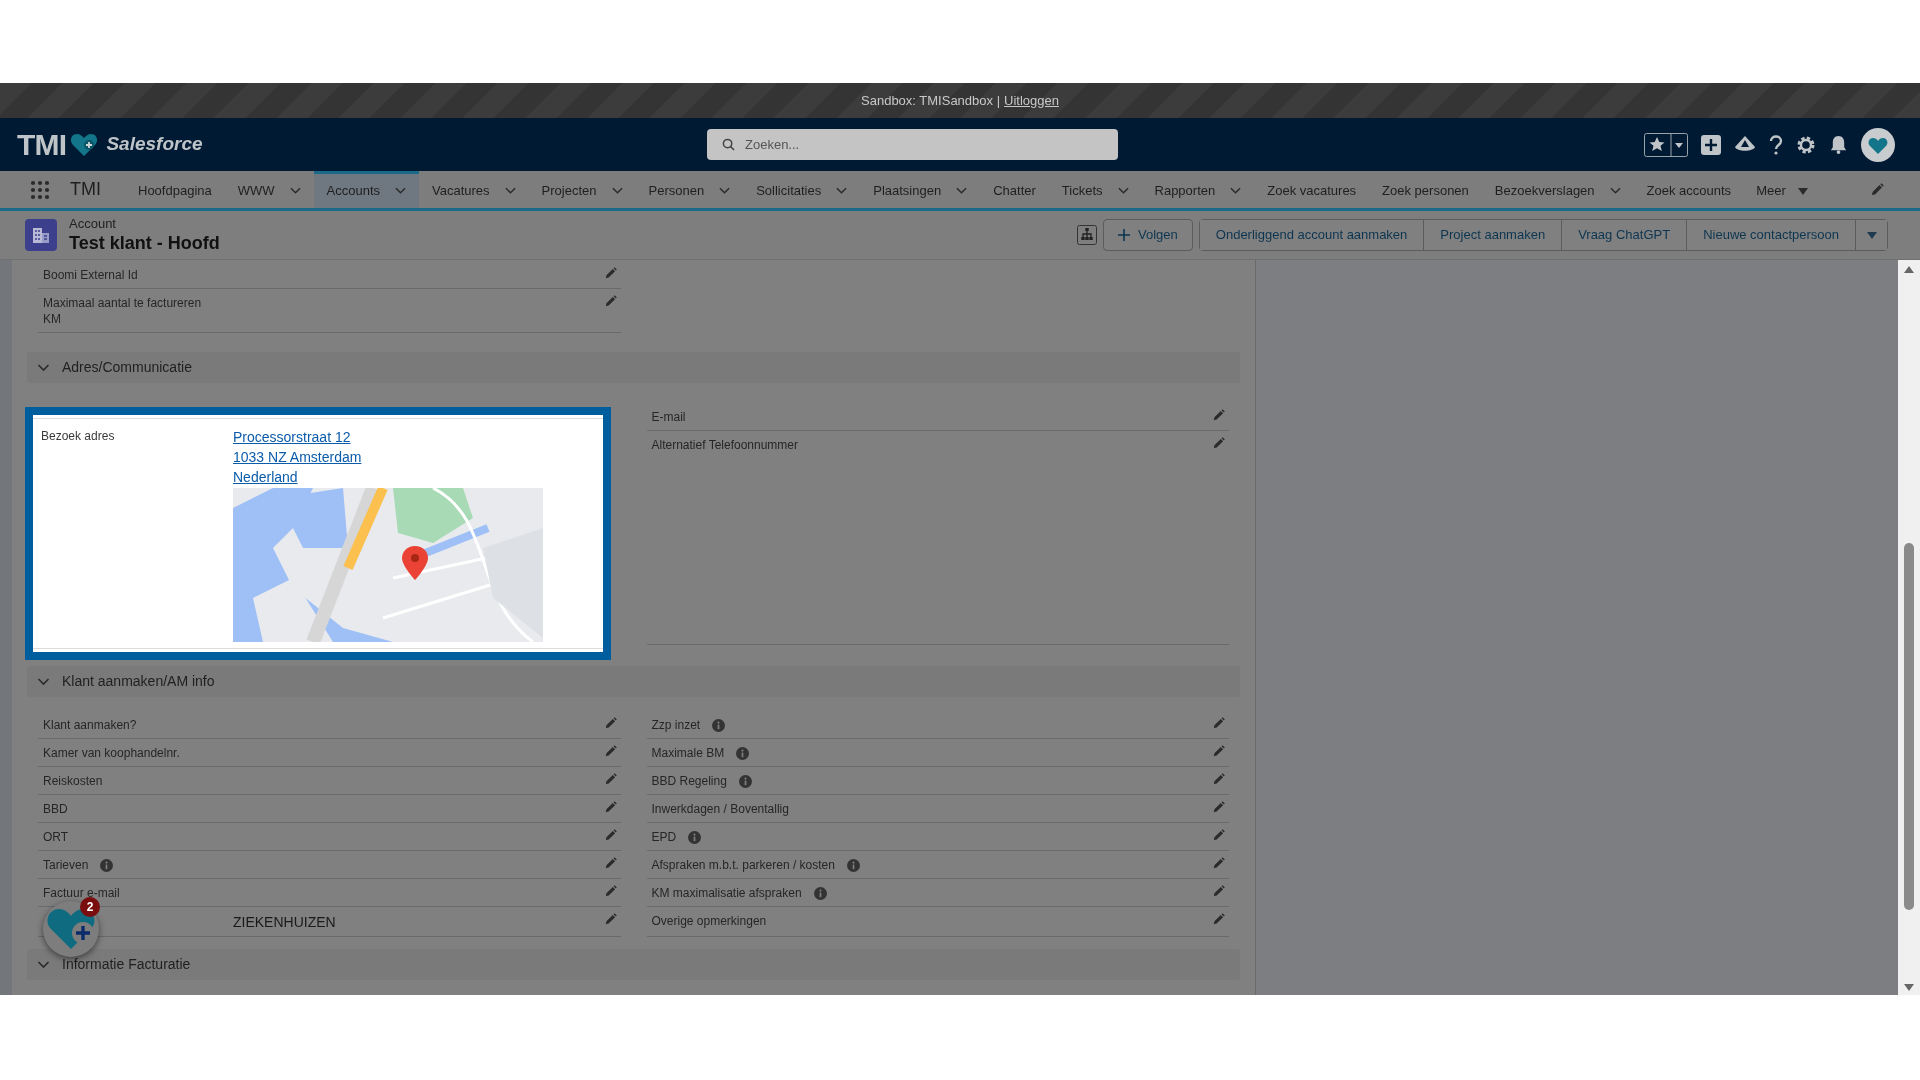  What do you see at coordinates (461, 191) in the screenshot?
I see `nav-tab: Vacatures` at bounding box center [461, 191].